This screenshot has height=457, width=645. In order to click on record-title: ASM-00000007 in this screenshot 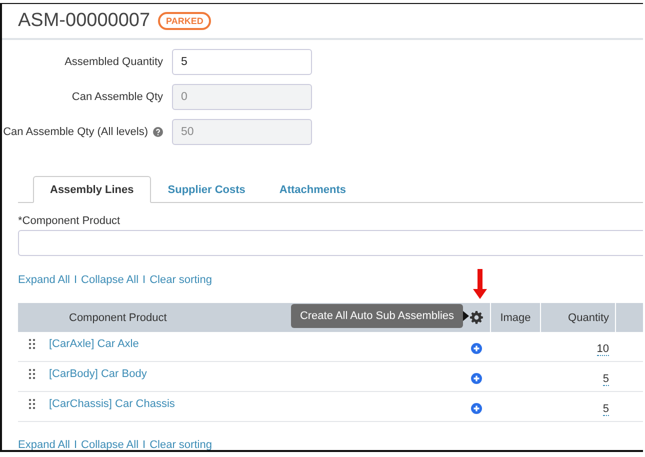, I will do `click(84, 21)`.